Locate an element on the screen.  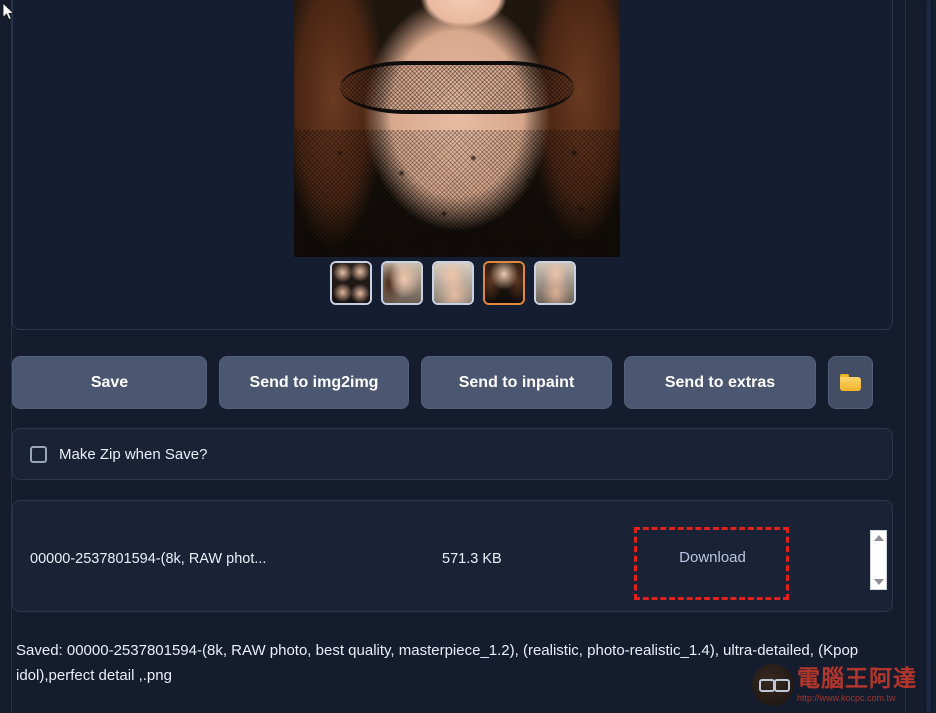
page-scrollbar is located at coordinates (928, 356).